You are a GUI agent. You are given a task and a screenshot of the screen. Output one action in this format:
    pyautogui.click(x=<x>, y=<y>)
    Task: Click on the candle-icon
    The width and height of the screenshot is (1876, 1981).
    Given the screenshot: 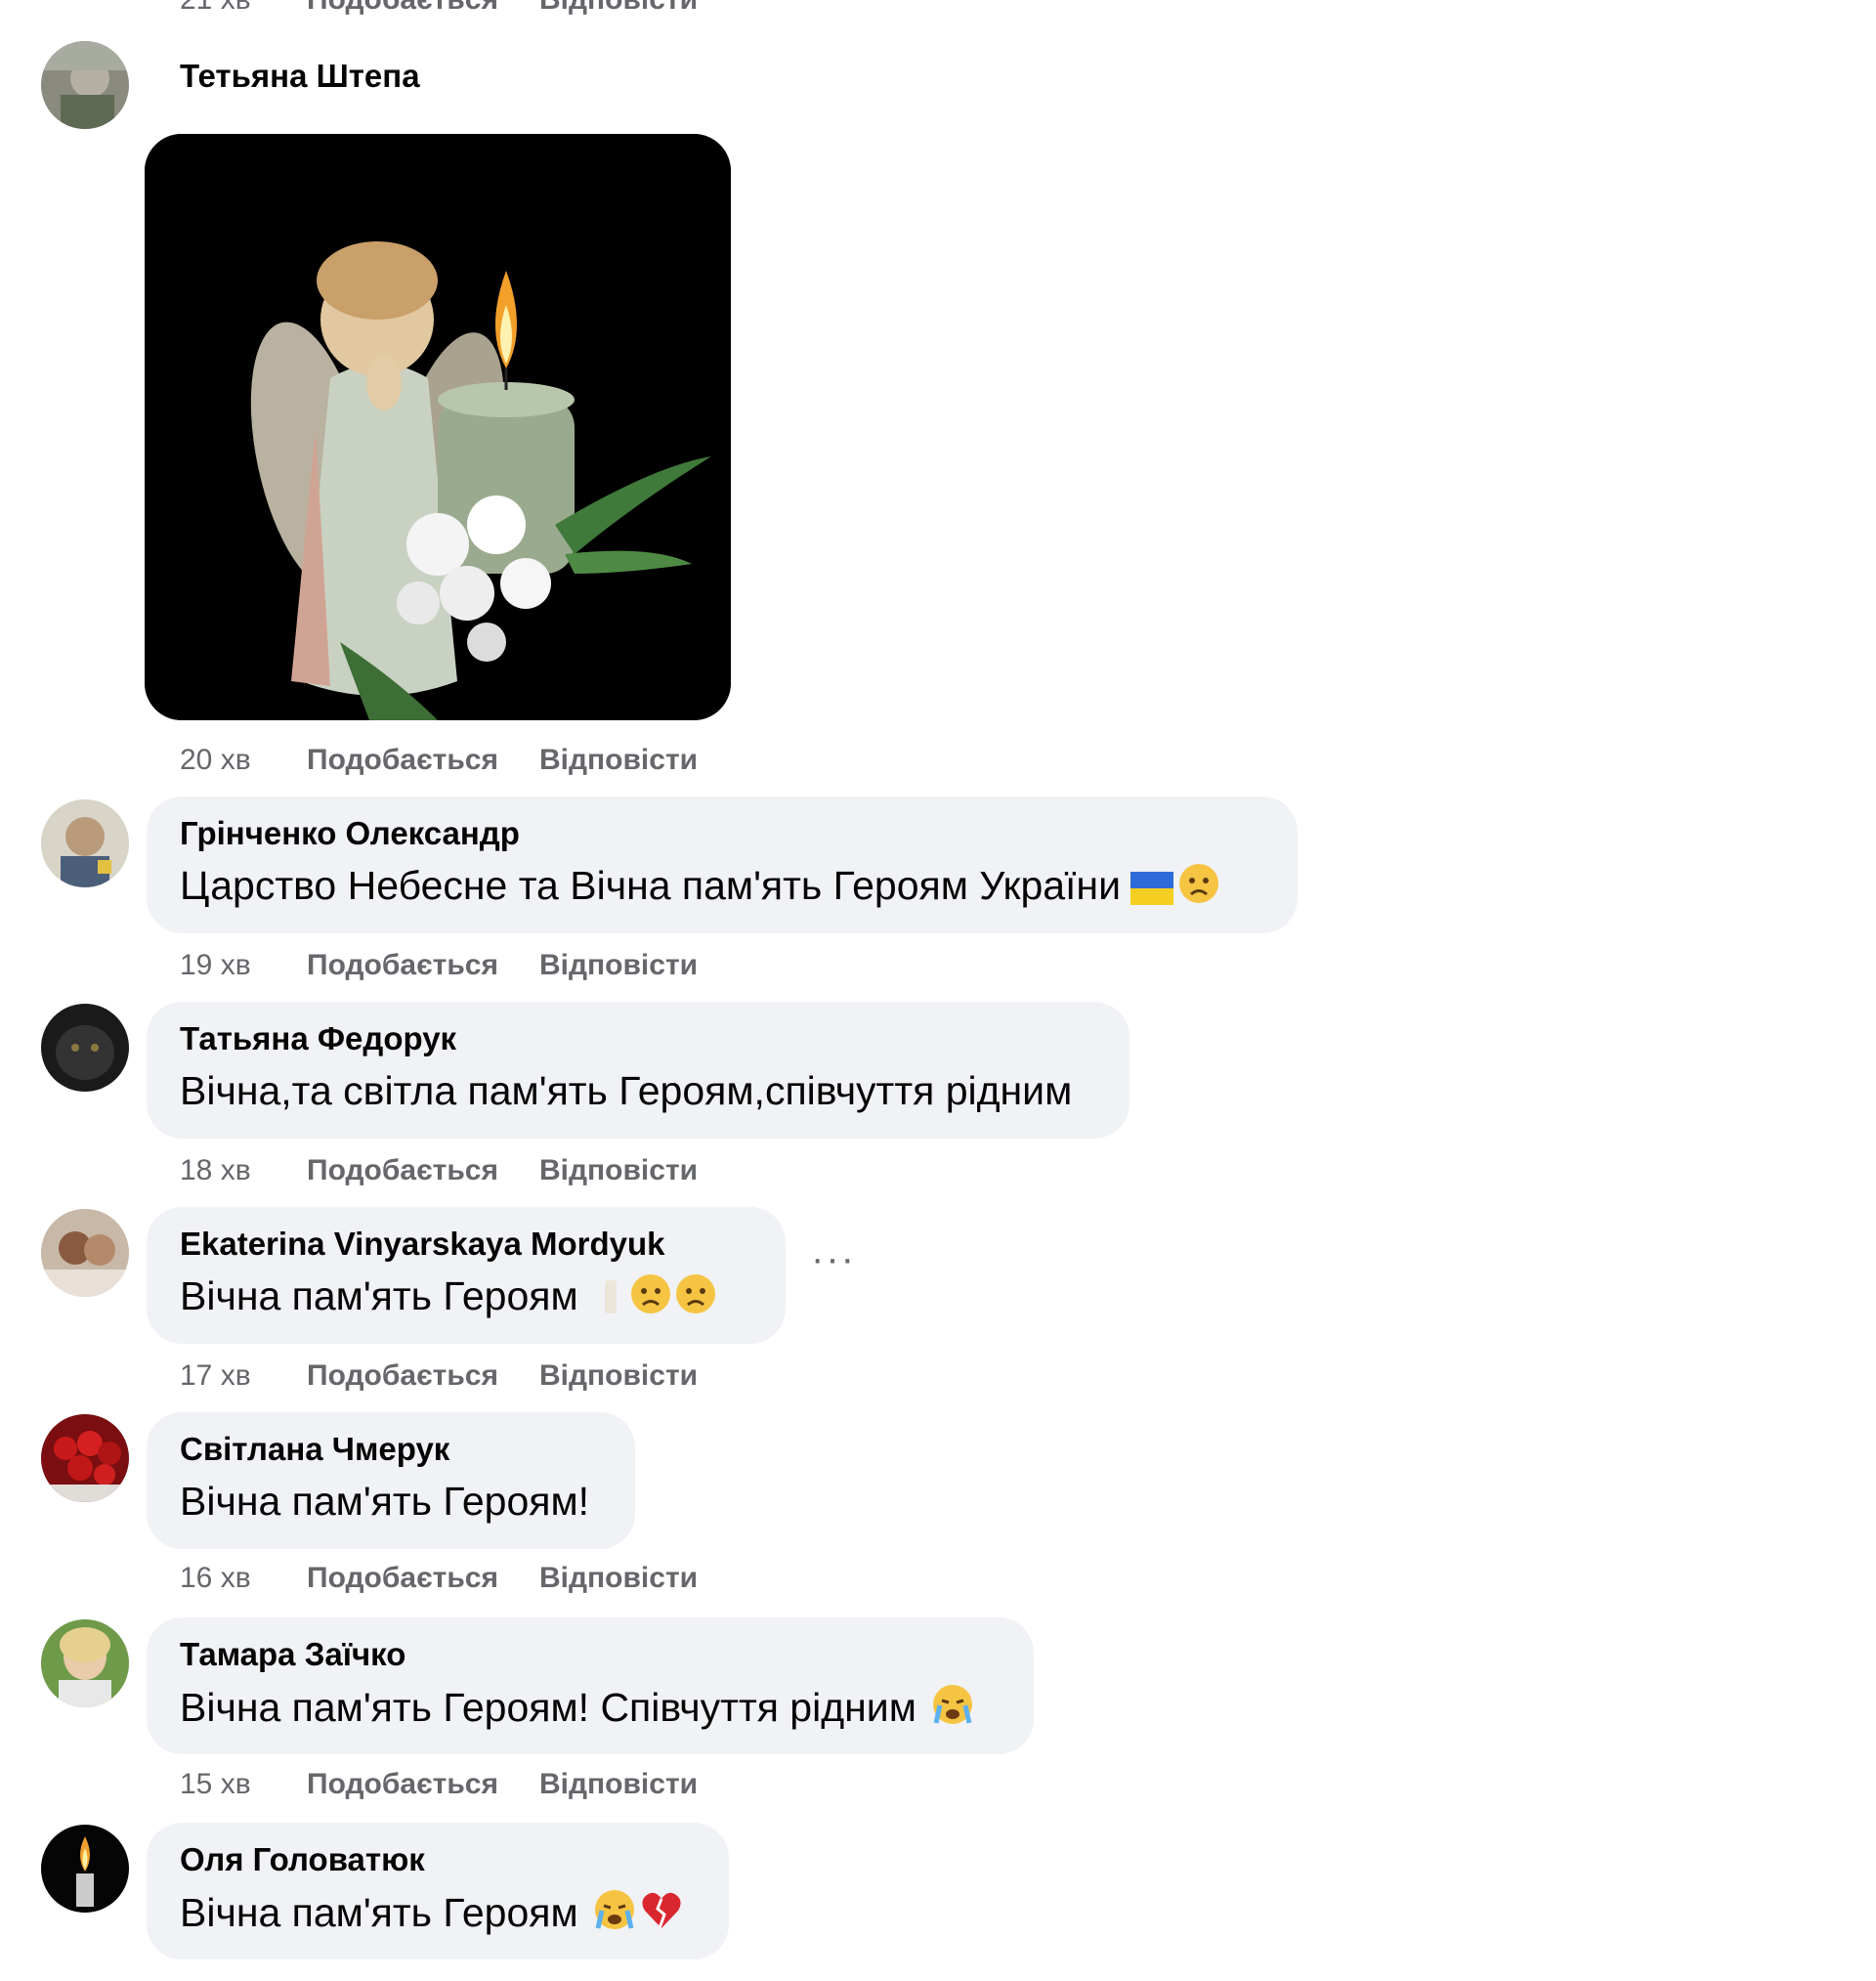 What is the action you would take?
    pyautogui.click(x=610, y=1299)
    